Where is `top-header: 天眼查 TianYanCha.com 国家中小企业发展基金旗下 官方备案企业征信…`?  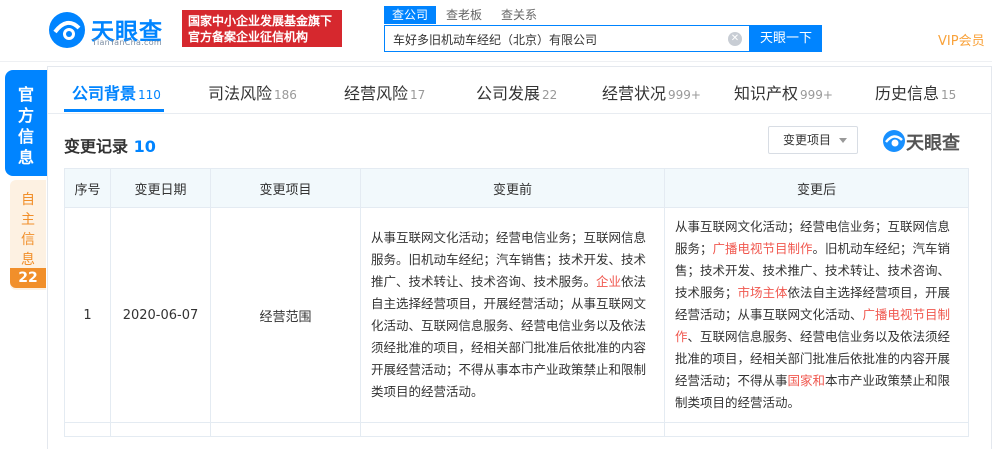
top-header: 天眼查 TianYanCha.com 国家中小企业发展基金旗下 官方备案企业征信… is located at coordinates (496, 31).